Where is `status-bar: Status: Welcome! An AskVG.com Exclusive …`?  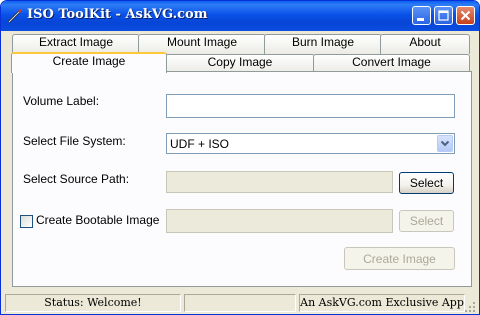 status-bar: Status: Welcome! An AskVG.com Exclusive … is located at coordinates (240, 303).